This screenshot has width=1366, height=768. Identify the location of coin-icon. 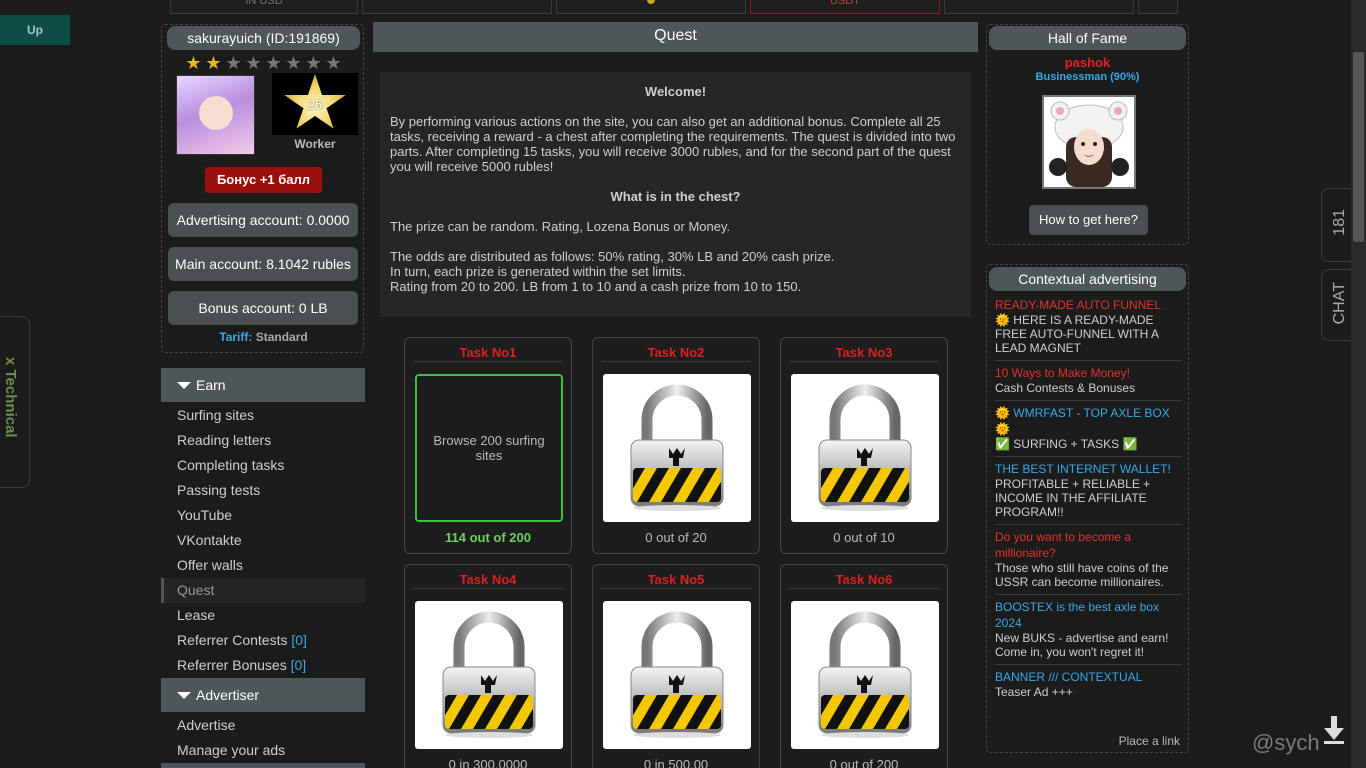
(651, 2).